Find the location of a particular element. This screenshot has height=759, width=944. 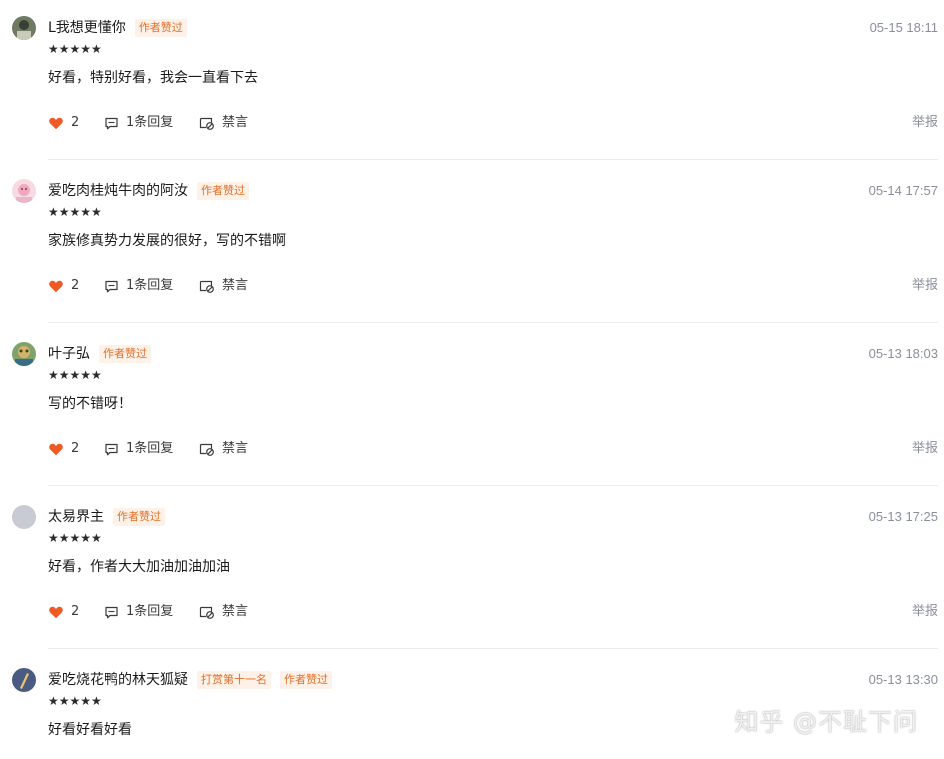

comment-text: 好看，作者大大加油加油加油 is located at coordinates (139, 567).